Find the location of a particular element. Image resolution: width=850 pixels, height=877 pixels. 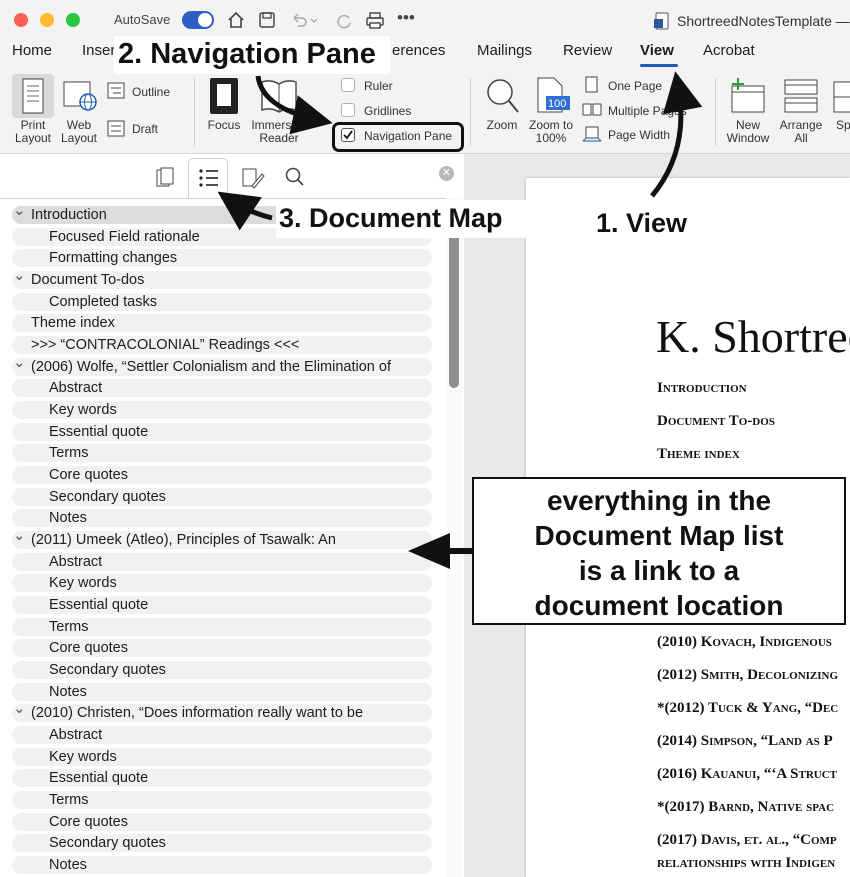

step1-arrow is located at coordinates (676, 134).